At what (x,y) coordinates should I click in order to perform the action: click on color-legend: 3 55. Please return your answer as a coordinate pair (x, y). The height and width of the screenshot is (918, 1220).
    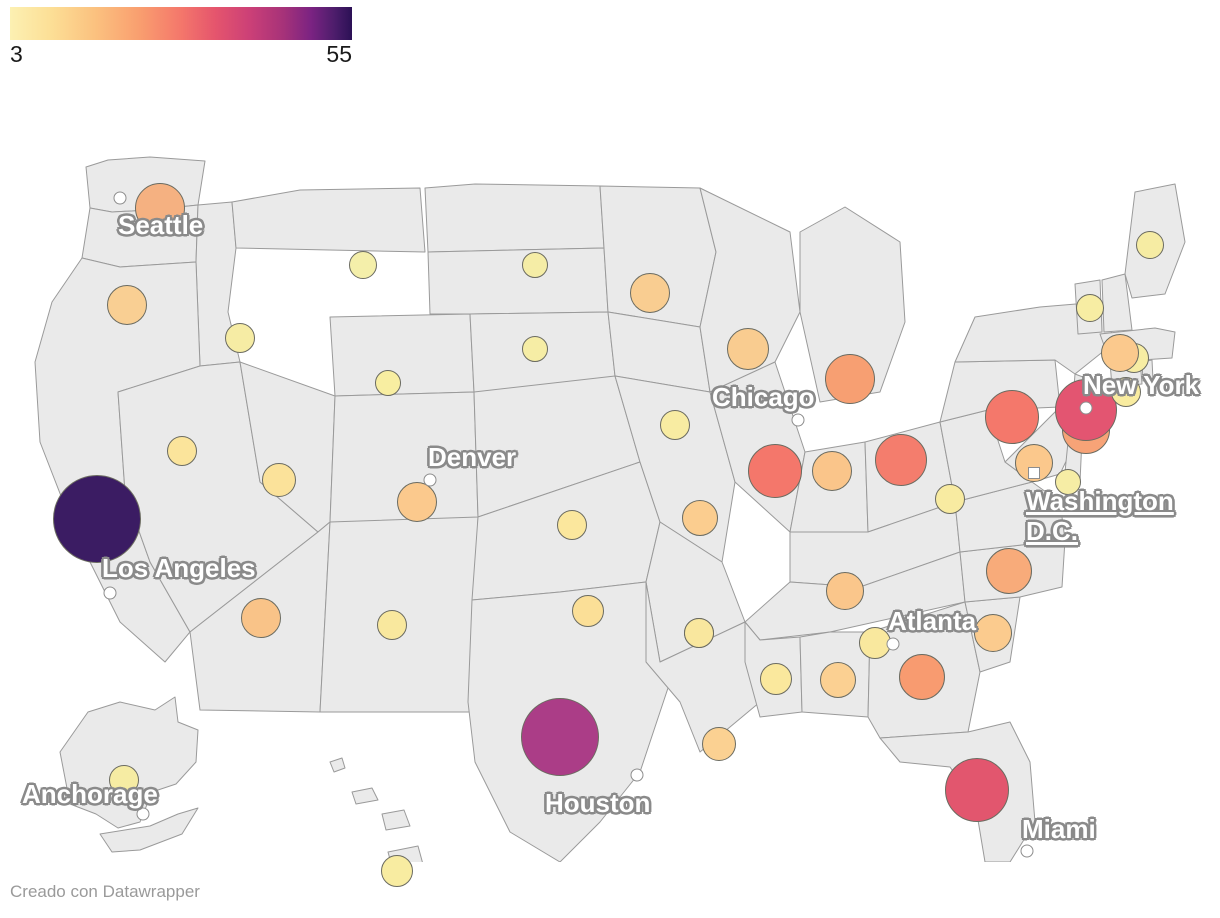
    Looking at the image, I should click on (181, 37).